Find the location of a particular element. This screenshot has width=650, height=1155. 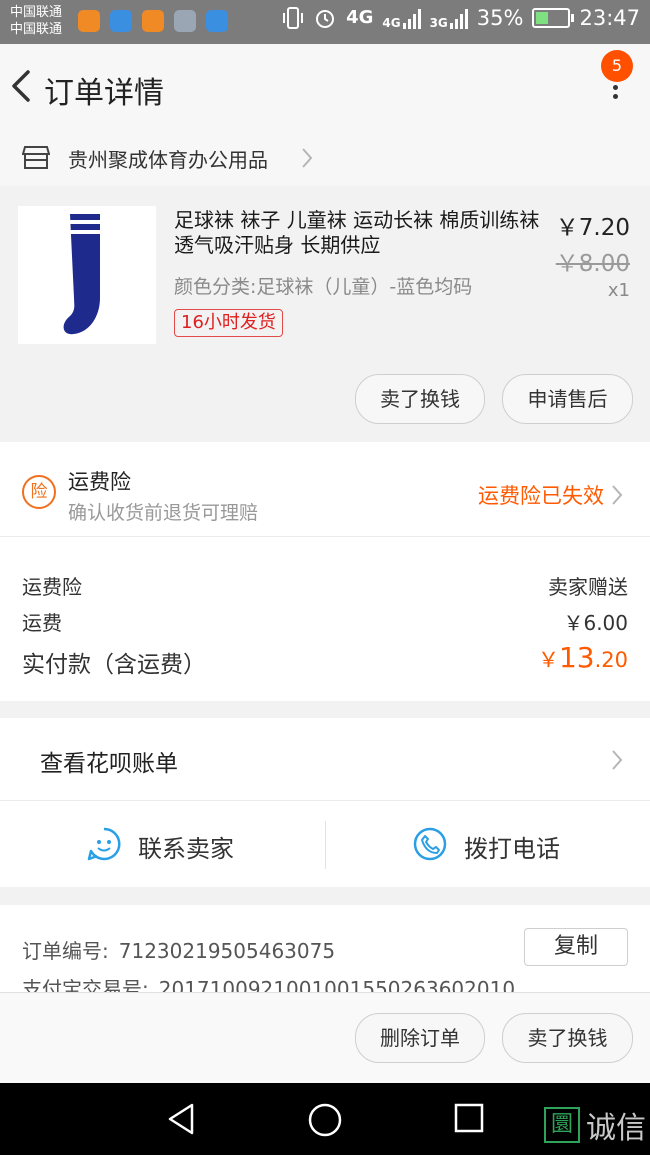

product-quantity: x1 is located at coordinates (618, 290).